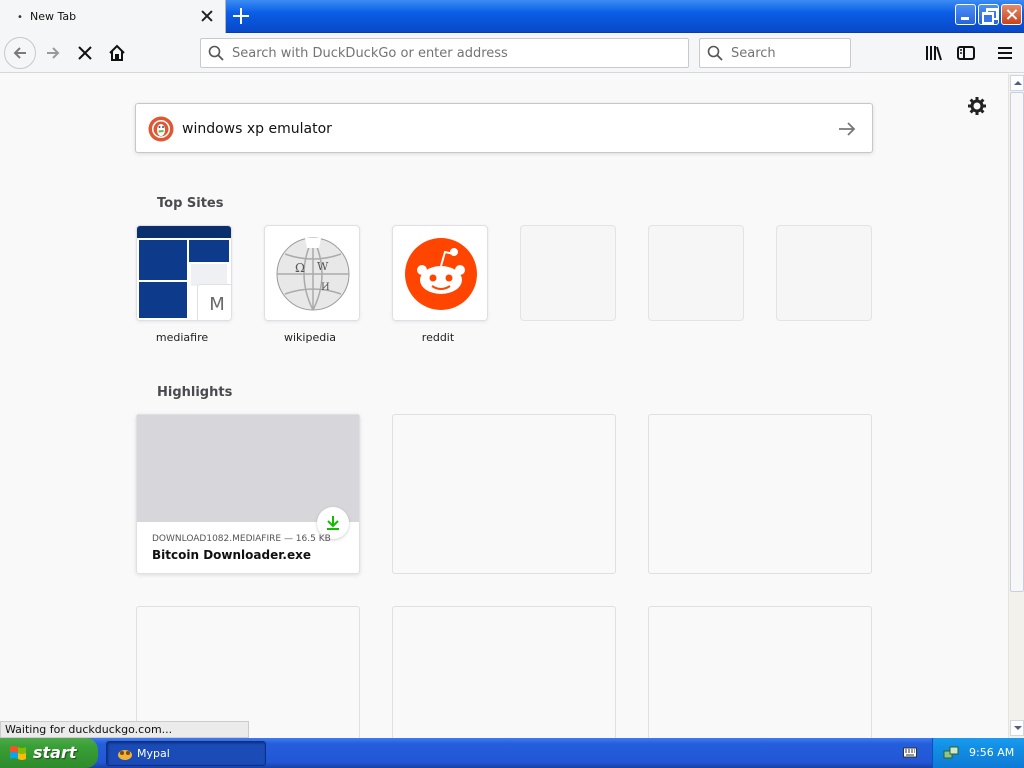  I want to click on search-query-text: windows xp emulator, so click(257, 129).